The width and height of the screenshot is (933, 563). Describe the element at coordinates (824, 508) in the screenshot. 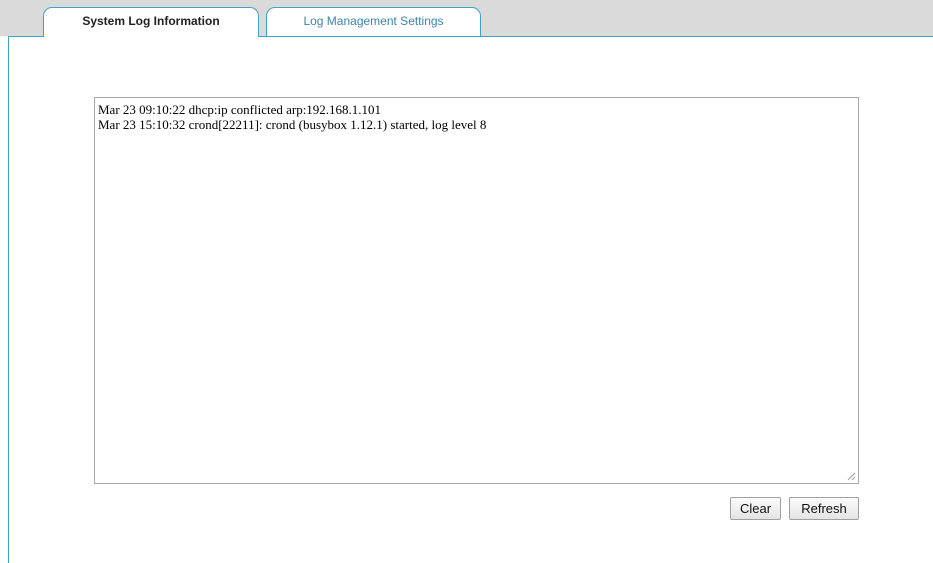

I see `refresh-button: Refresh` at that location.